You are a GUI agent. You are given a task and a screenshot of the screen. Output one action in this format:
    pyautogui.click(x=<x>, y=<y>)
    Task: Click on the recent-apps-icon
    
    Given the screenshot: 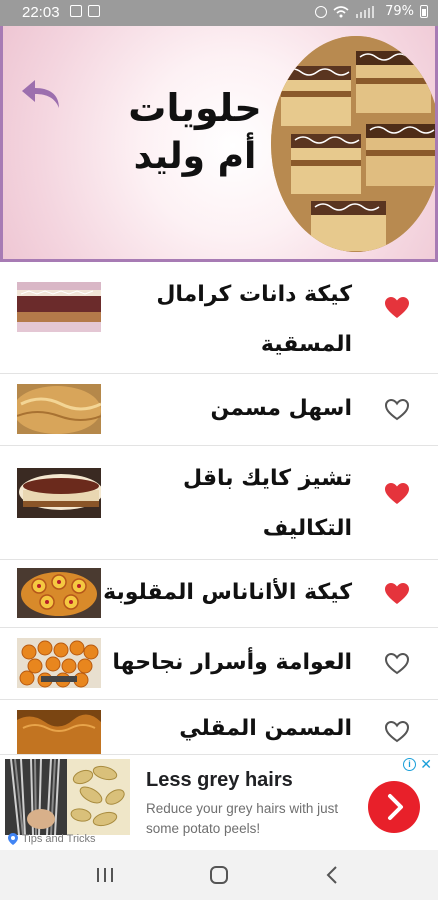 What is the action you would take?
    pyautogui.click(x=105, y=875)
    